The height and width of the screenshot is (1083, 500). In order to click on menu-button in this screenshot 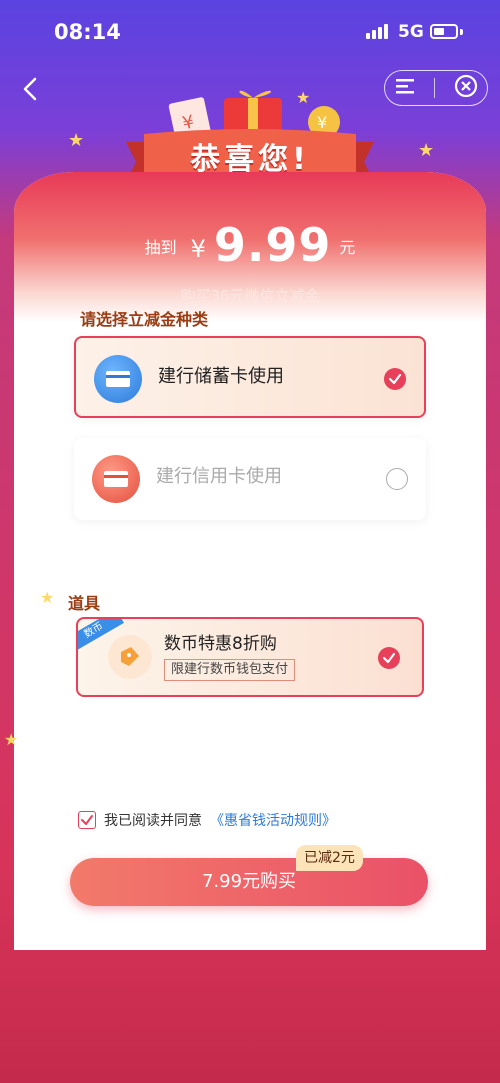, I will do `click(405, 88)`.